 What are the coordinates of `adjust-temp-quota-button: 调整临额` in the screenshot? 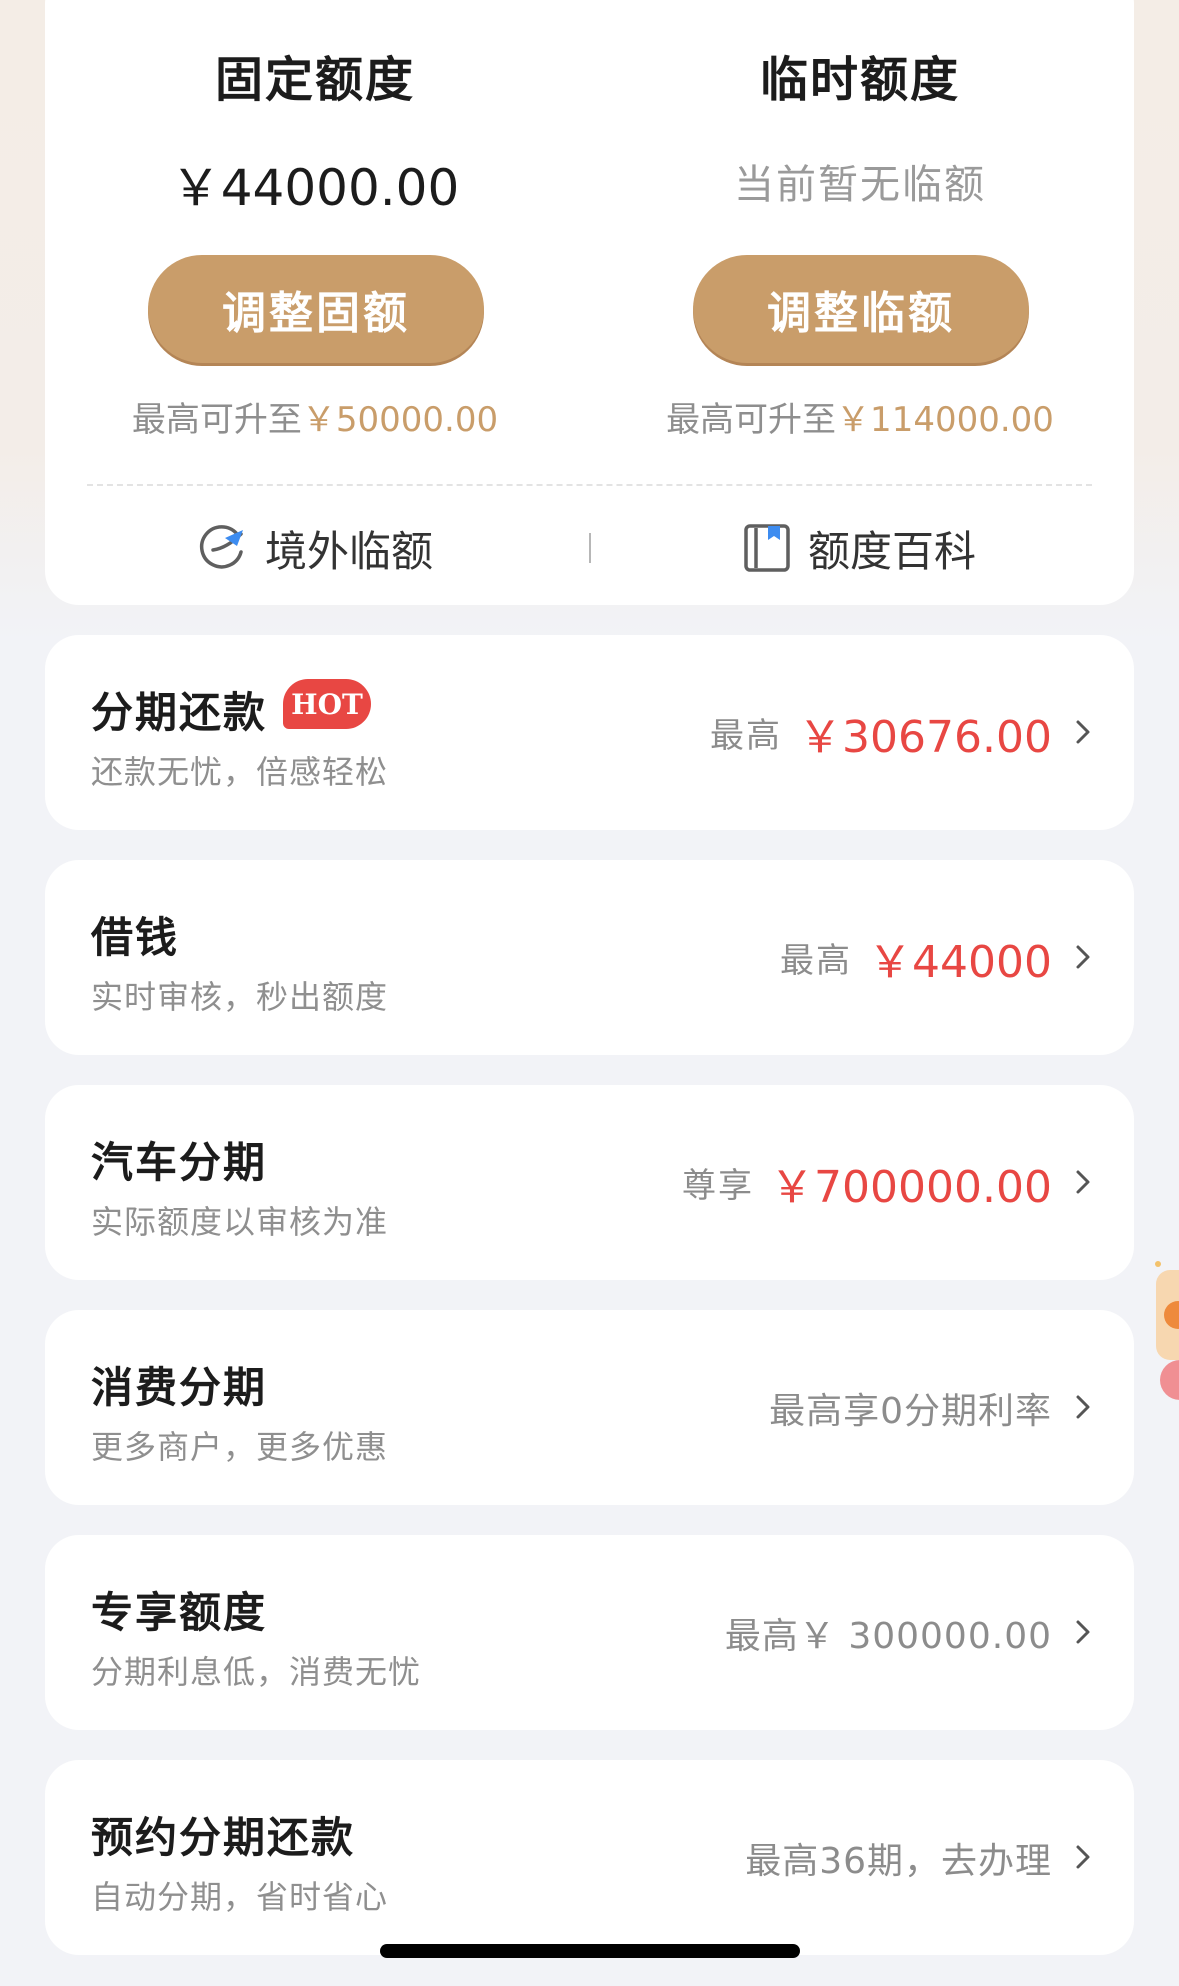 It's located at (861, 309).